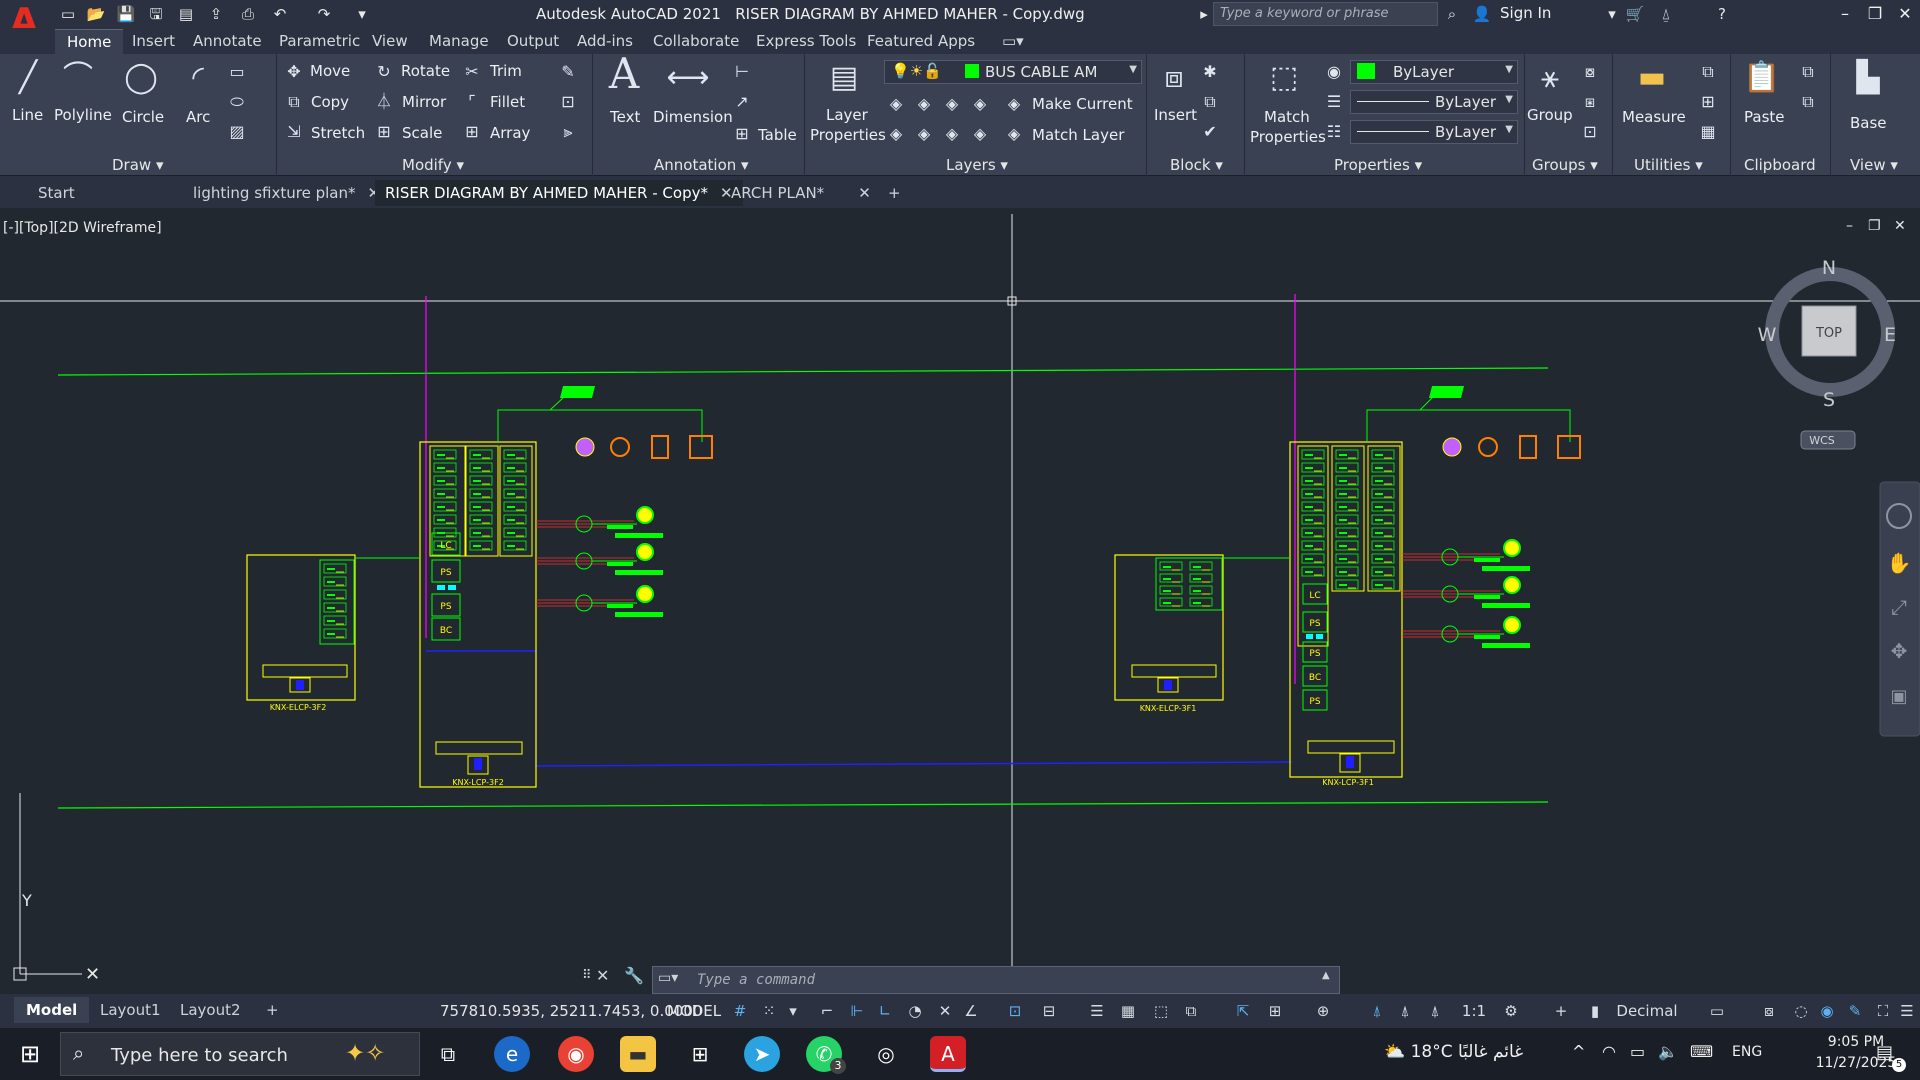  I want to click on layer-properties-button: Layer, so click(847, 115).